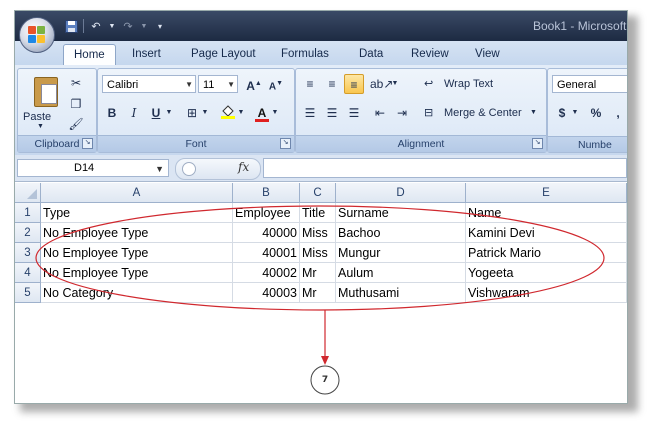 The image size is (658, 426). I want to click on clipboard-group: Paste ▼ ✂ ❐ 🖌 Clipboard ↘, so click(57, 110).